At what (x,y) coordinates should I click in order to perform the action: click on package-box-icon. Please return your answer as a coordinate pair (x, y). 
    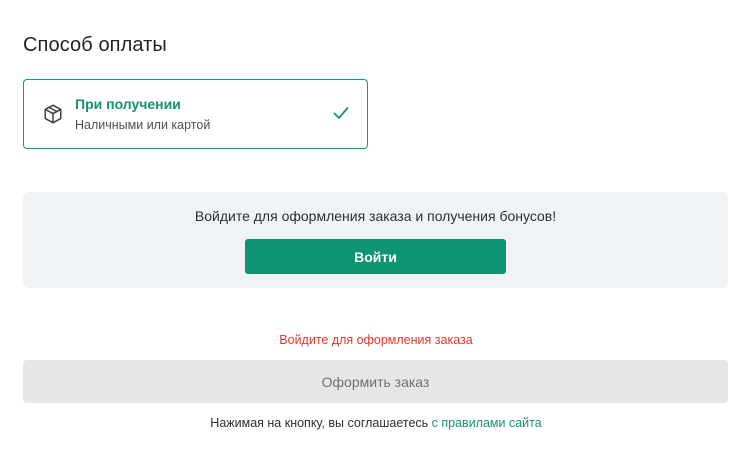
    Looking at the image, I should click on (53, 114).